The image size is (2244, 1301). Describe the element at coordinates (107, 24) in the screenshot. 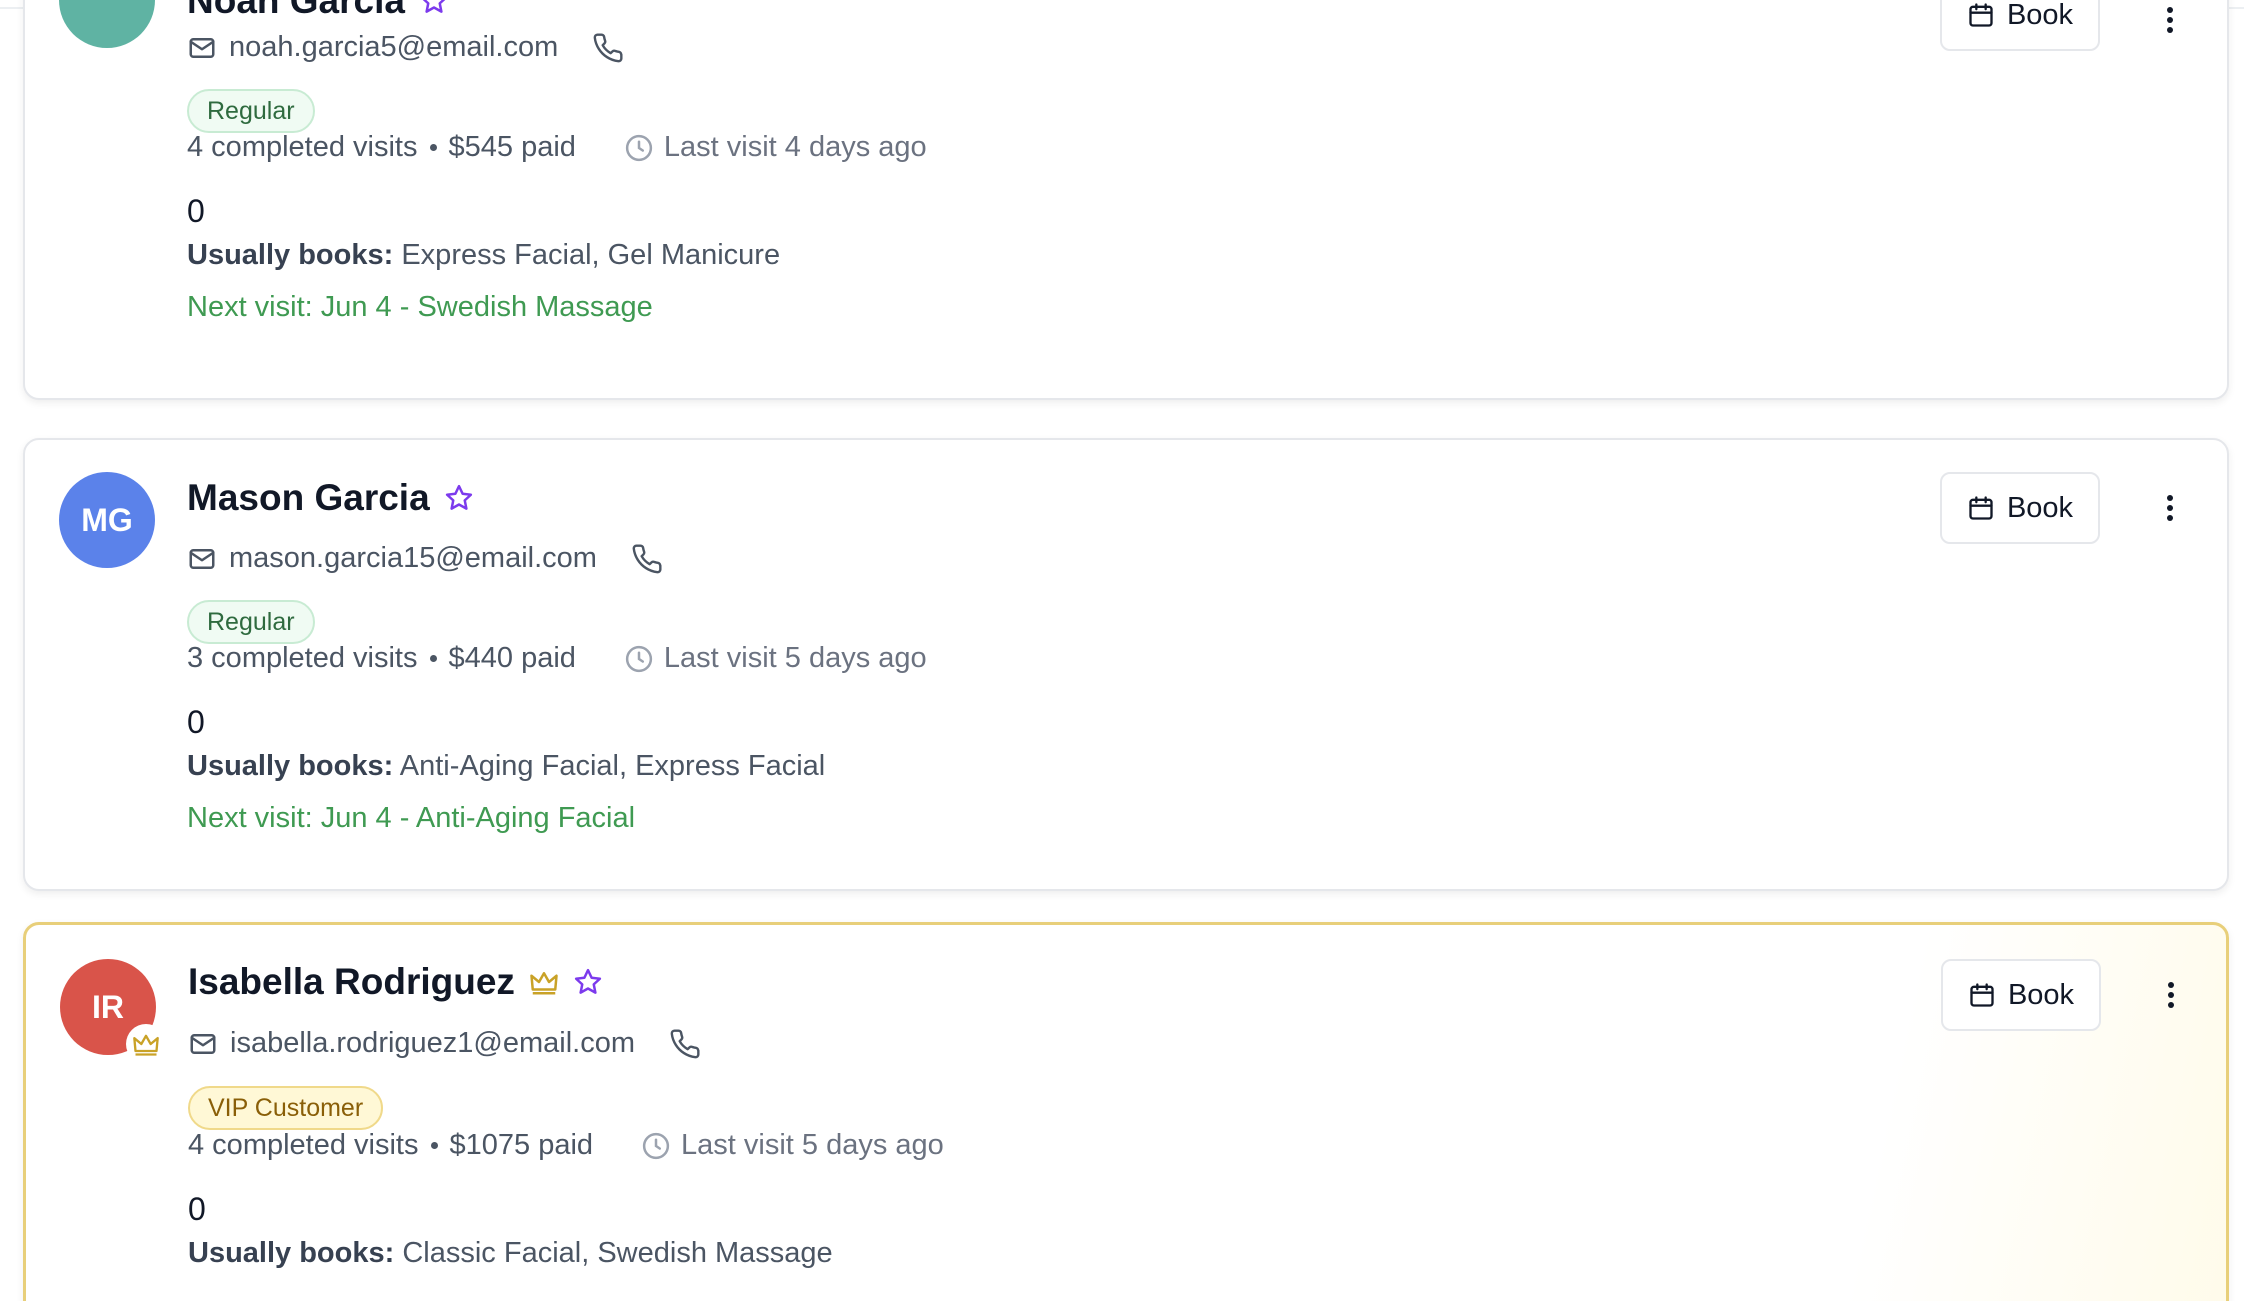

I see `avatar: NG` at that location.